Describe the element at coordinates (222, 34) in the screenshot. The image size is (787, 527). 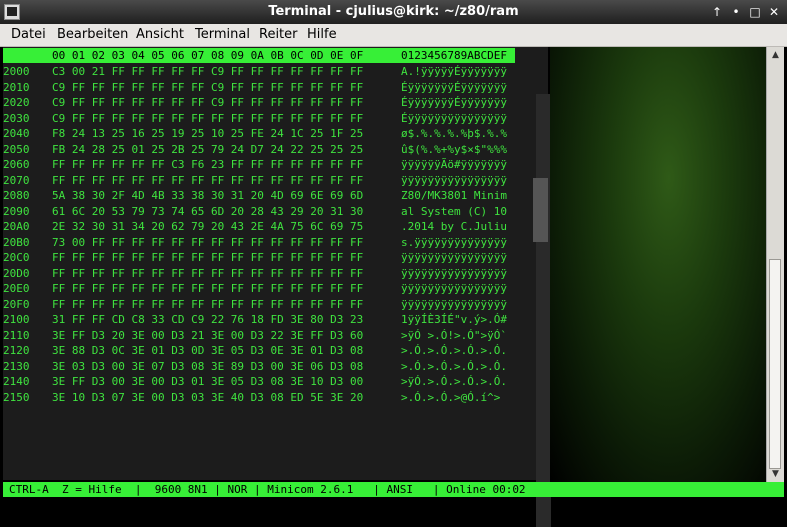
I see `menu-terminal: Terminal` at that location.